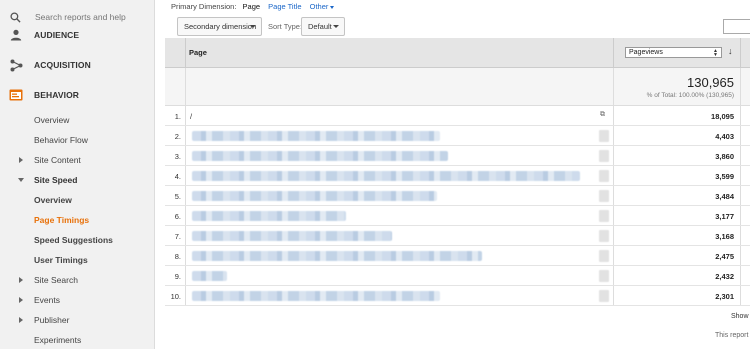  I want to click on nav-behavior-flow: Behavior Flow, so click(77, 140).